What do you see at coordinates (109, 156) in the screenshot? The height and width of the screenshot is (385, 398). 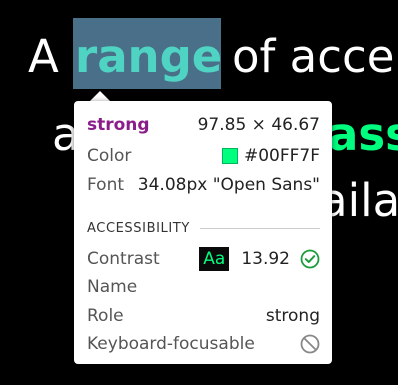 I see `color-label: Color` at bounding box center [109, 156].